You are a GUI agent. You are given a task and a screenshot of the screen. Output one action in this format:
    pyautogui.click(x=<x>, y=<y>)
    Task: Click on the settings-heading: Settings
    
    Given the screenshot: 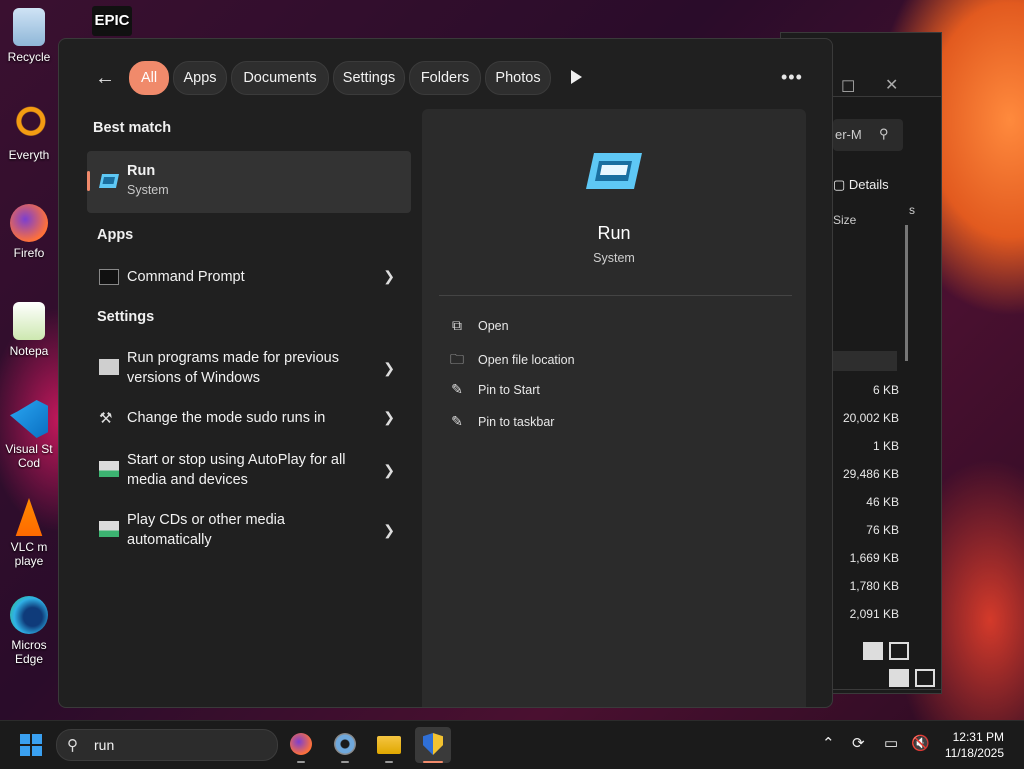 What is the action you would take?
    pyautogui.click(x=126, y=317)
    